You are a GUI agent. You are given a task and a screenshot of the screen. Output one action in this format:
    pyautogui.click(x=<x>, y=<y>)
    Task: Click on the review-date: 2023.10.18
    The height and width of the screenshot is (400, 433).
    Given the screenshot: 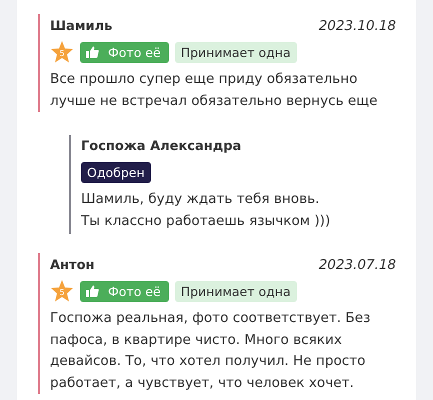 What is the action you would take?
    pyautogui.click(x=357, y=26)
    